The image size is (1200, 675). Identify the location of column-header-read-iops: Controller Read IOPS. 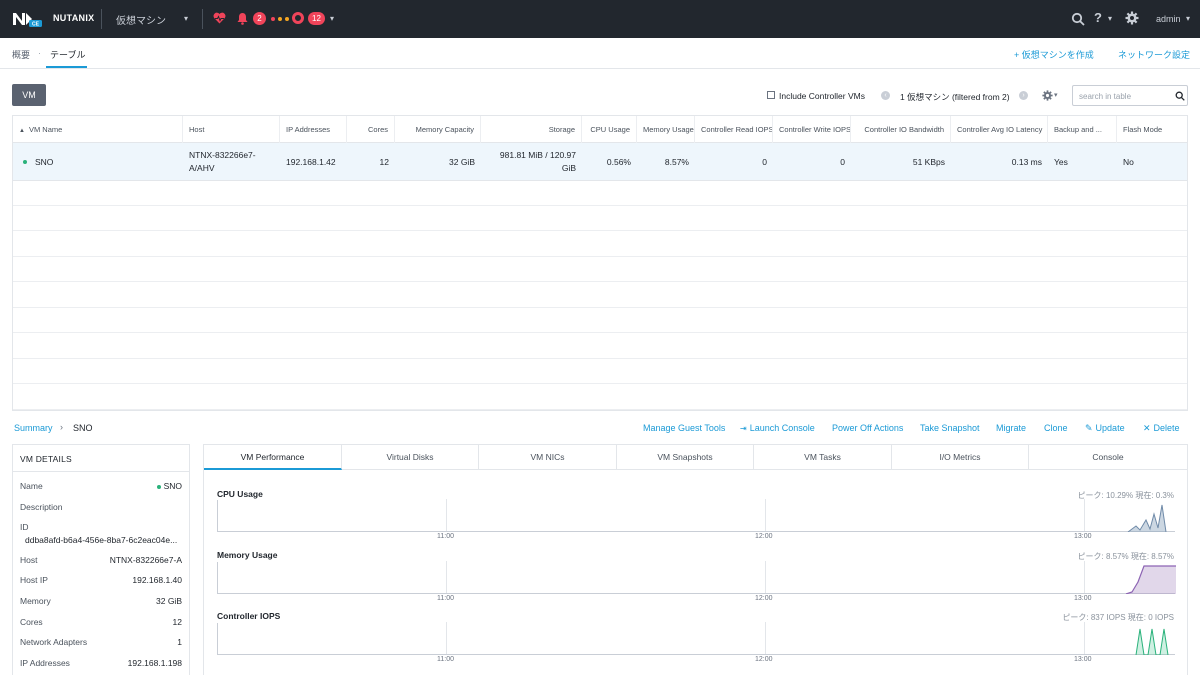
(734, 129).